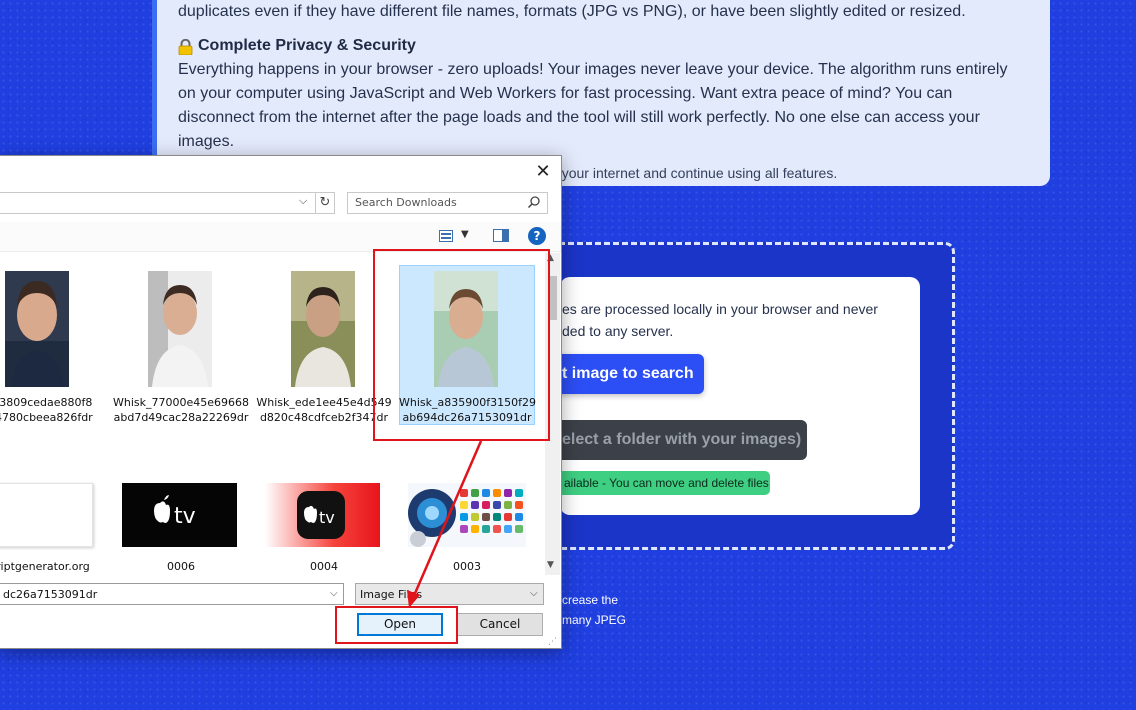  I want to click on file-name: scriptgenerator.org, so click(45, 566).